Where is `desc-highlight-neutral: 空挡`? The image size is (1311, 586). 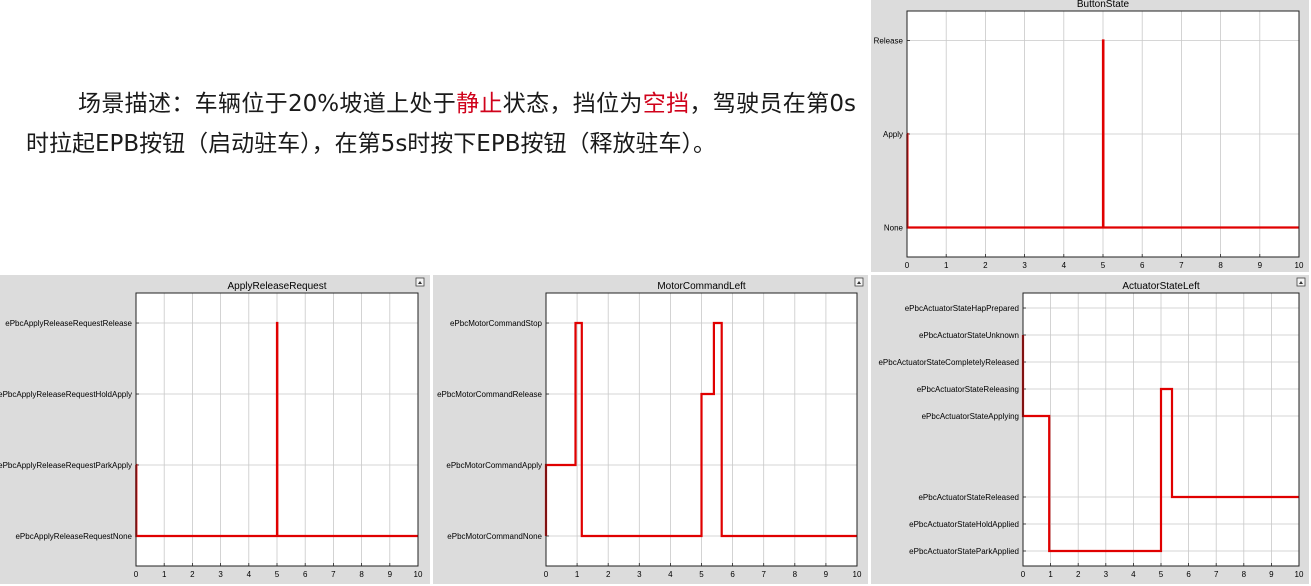
desc-highlight-neutral: 空挡 is located at coordinates (666, 104).